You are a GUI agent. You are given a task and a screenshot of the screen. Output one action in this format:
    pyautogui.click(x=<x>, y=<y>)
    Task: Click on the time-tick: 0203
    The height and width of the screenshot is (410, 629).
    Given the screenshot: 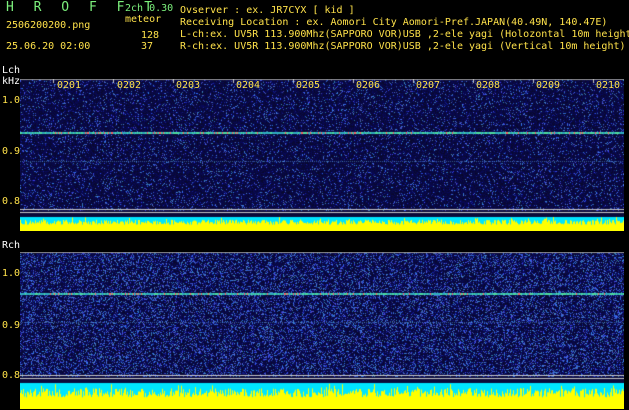 What is the action you would take?
    pyautogui.click(x=188, y=85)
    